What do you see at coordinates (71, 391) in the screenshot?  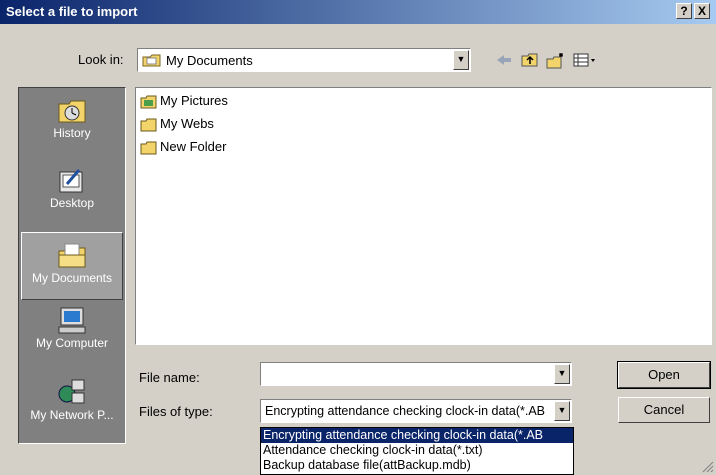 I see `network-places-icon` at bounding box center [71, 391].